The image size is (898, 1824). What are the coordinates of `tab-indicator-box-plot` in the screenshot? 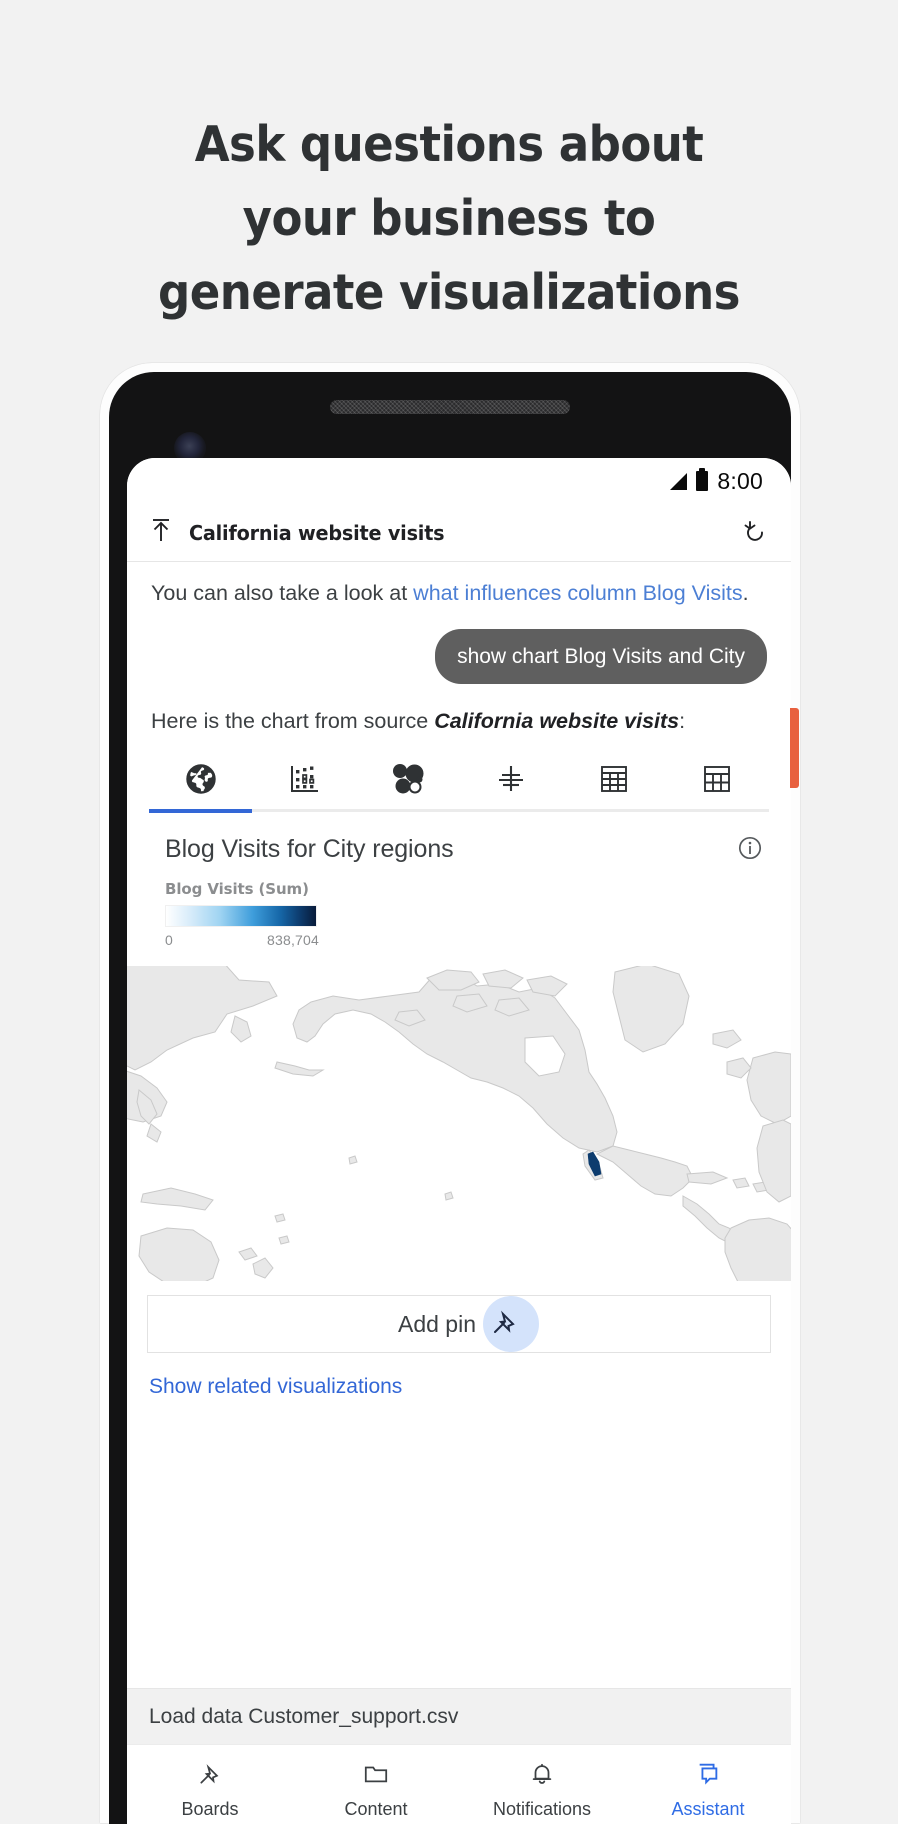 It's located at (510, 810).